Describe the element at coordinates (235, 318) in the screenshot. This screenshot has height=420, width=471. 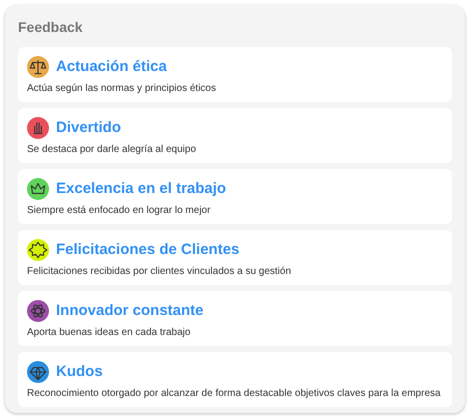
I see `feedback-card: Innovador constante Aporta buenas ideas en cada trabajo` at that location.